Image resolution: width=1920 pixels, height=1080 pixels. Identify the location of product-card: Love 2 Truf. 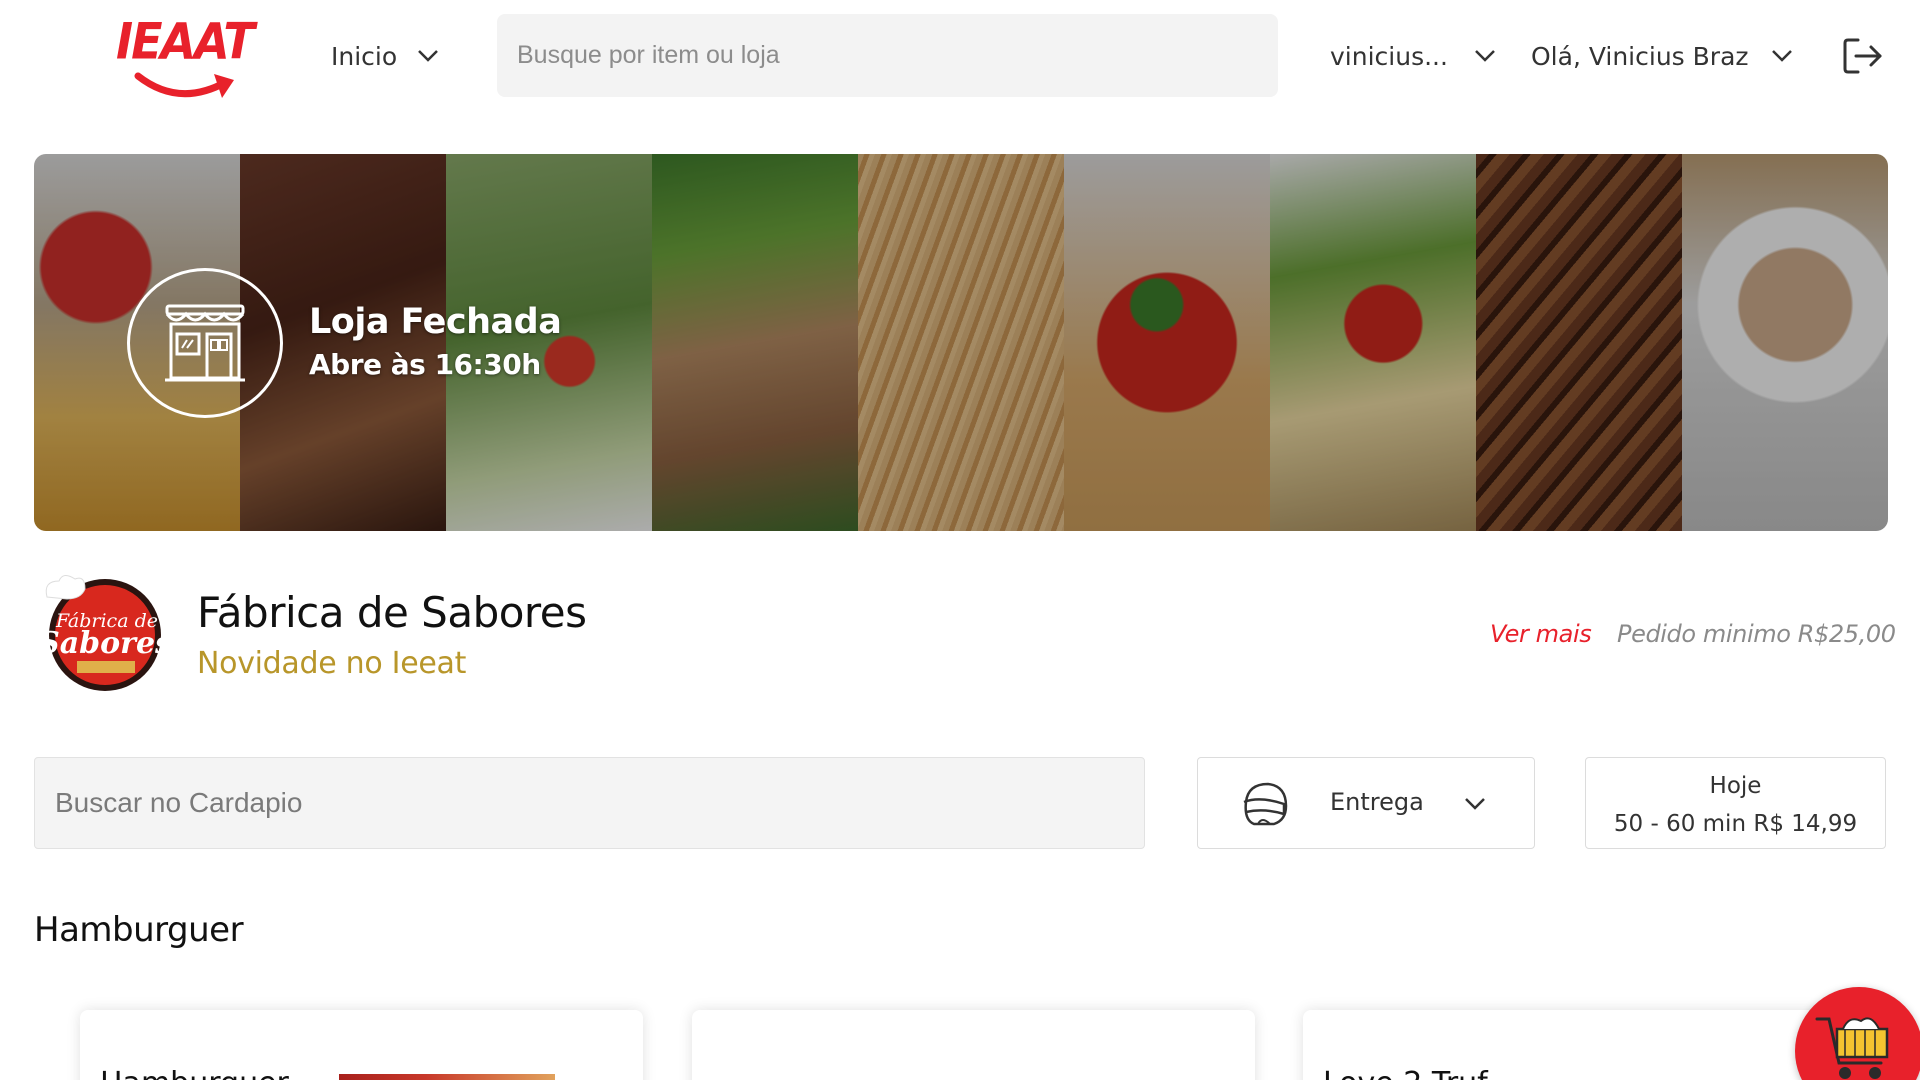
(1584, 1045).